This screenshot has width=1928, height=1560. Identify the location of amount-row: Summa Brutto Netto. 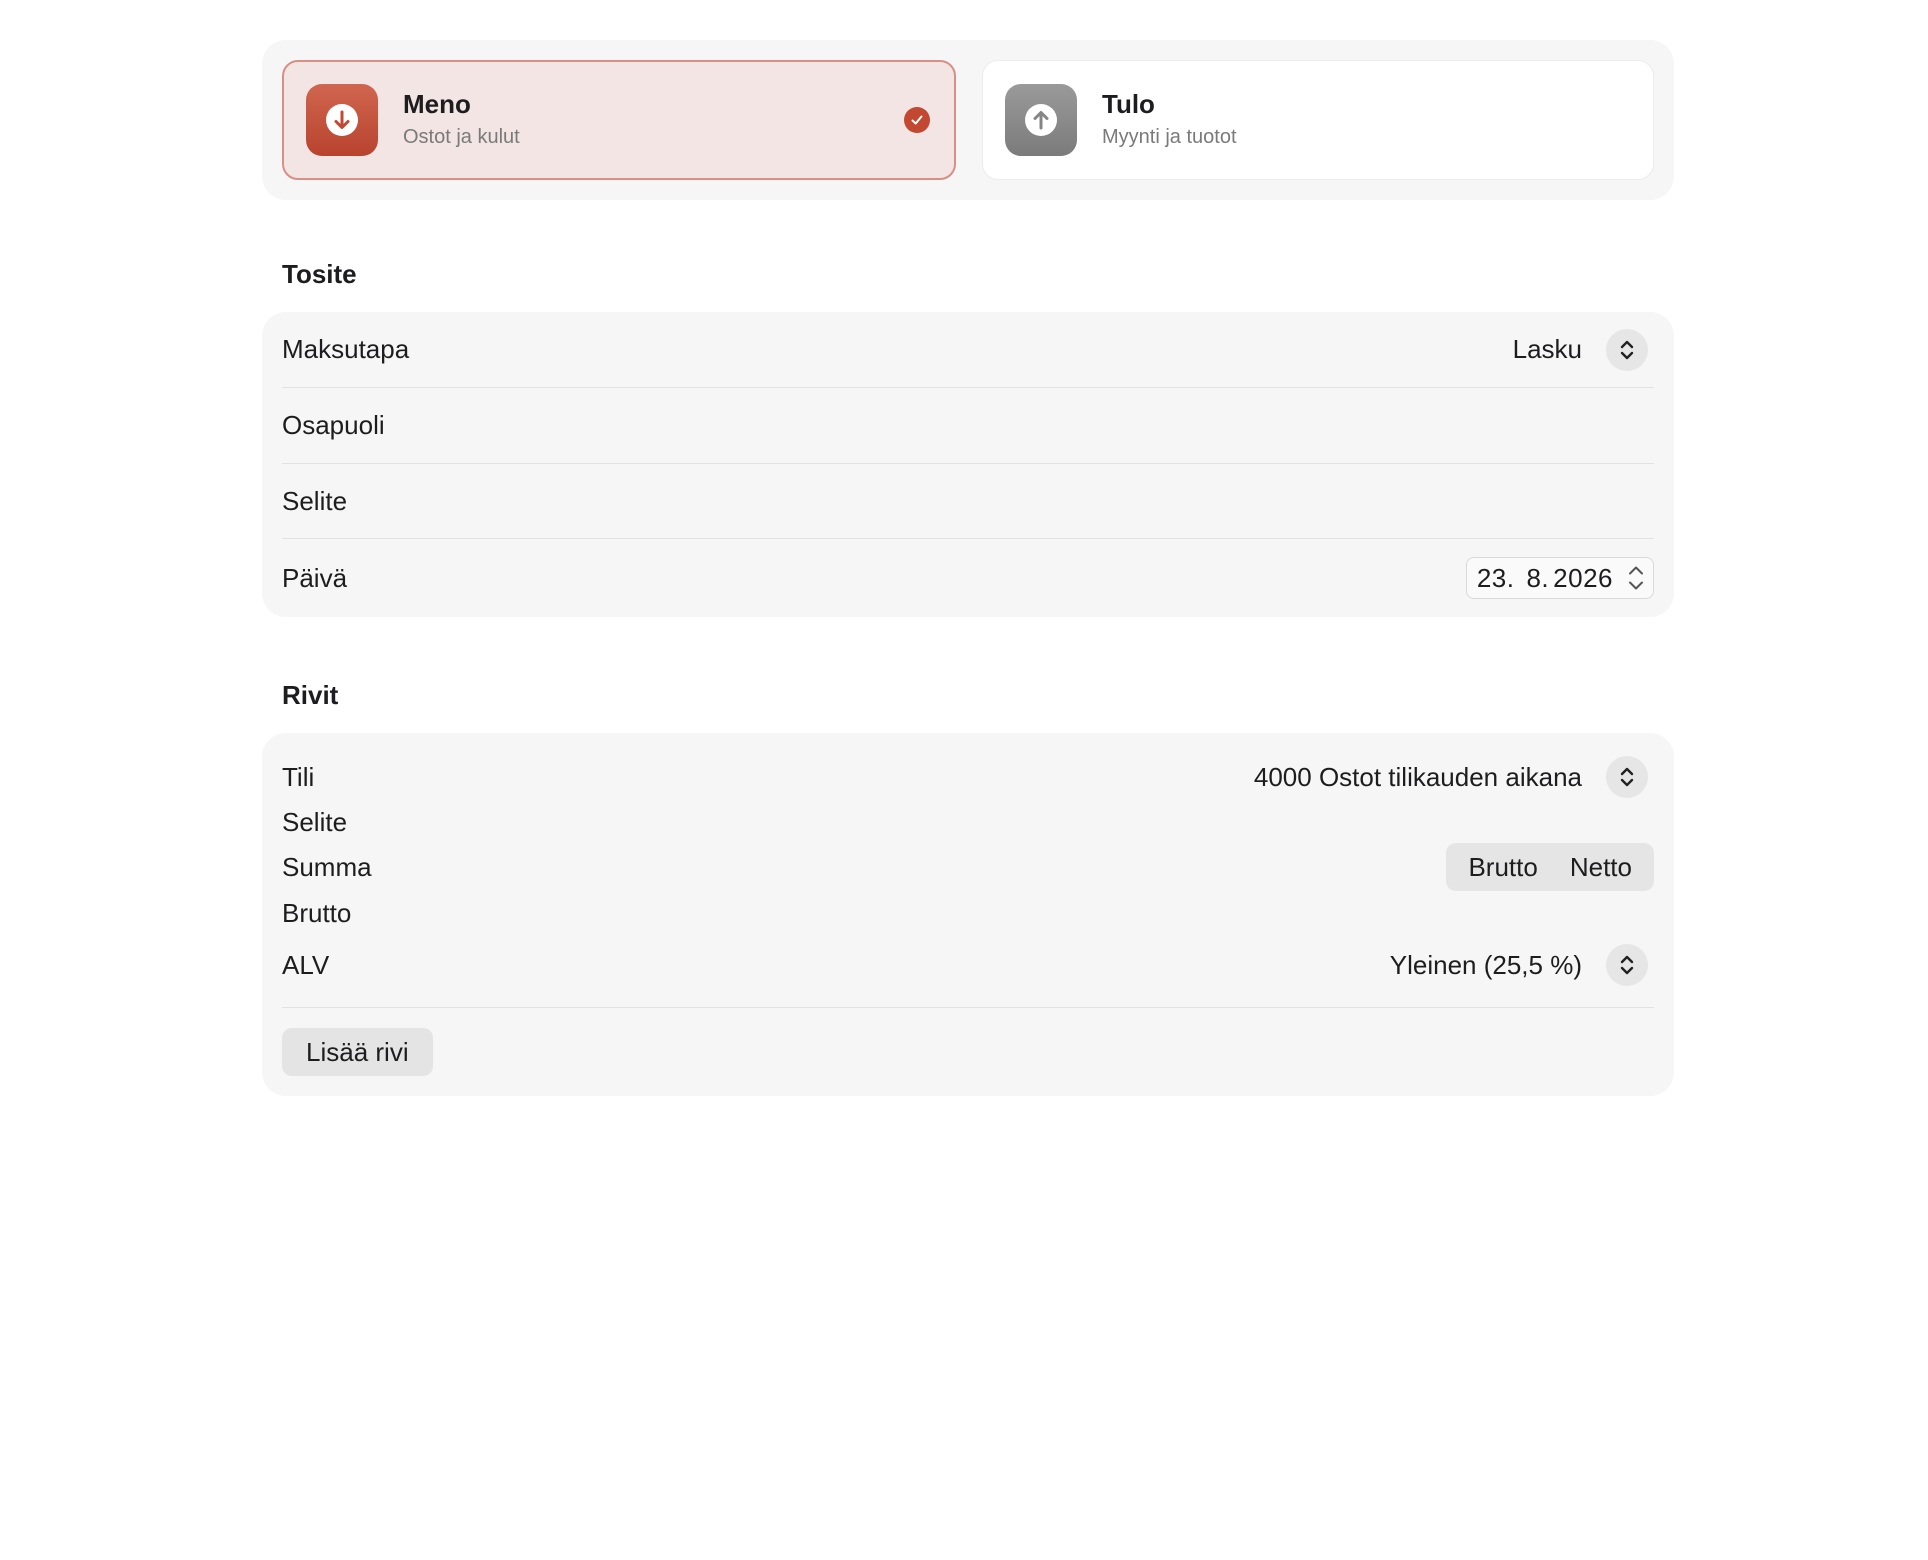
(968, 867).